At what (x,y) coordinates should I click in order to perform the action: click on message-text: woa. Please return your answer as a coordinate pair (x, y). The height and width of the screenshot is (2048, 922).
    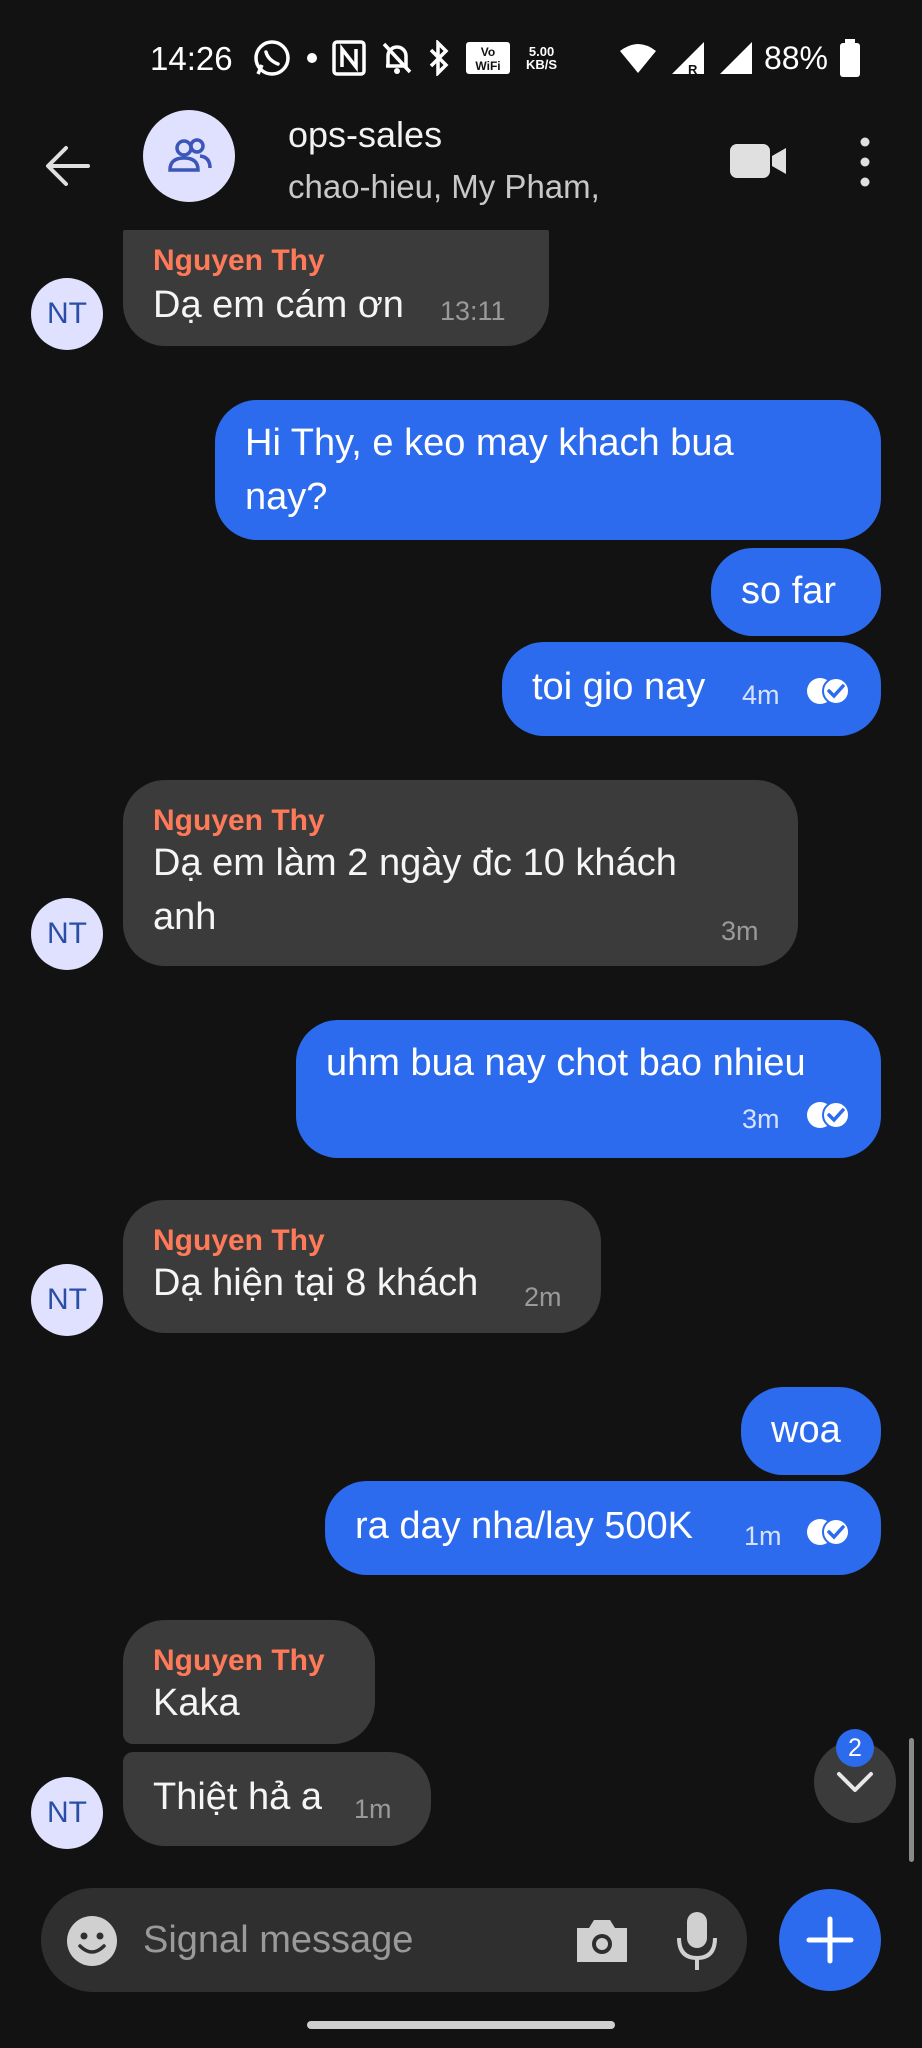
    Looking at the image, I should click on (806, 1430).